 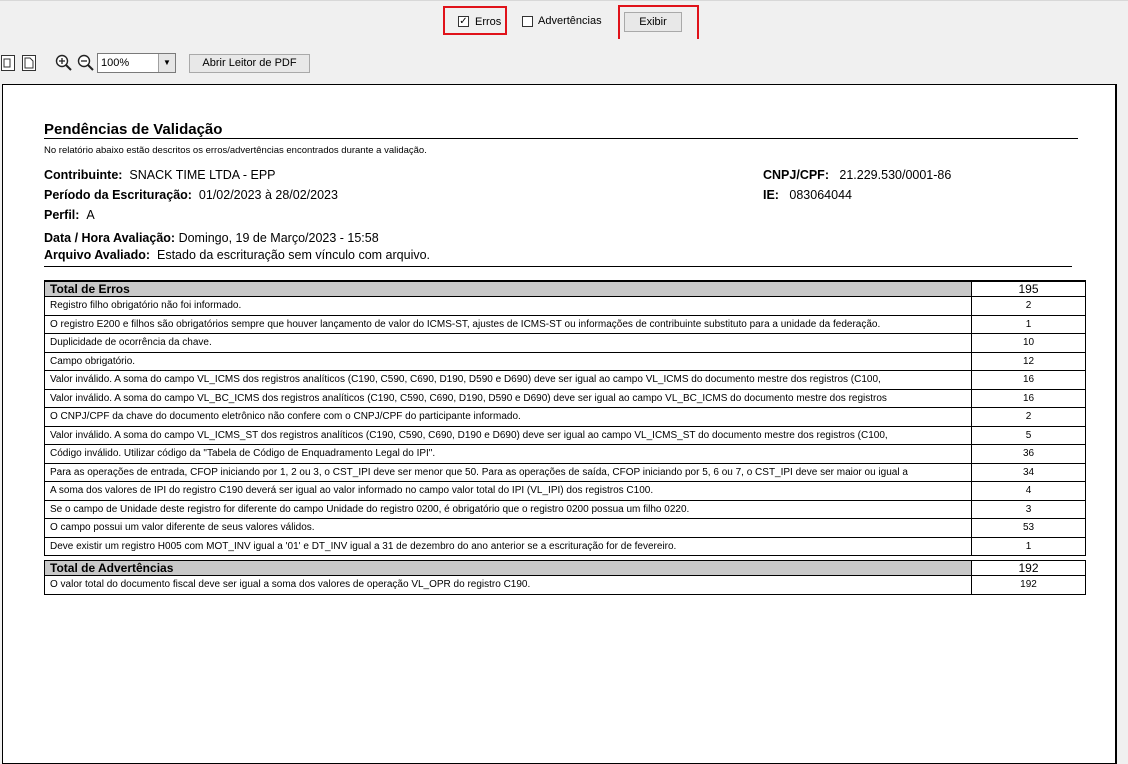 I want to click on table-row: Duplicidade de ocorrência da chave. 10, so click(x=565, y=343).